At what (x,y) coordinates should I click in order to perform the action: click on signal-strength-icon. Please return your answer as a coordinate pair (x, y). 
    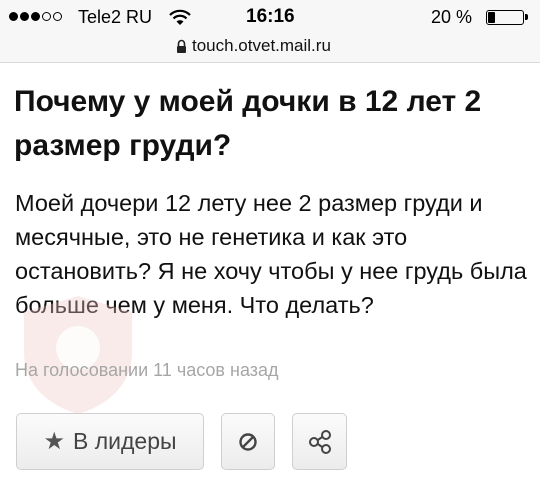
    Looking at the image, I should click on (35, 16).